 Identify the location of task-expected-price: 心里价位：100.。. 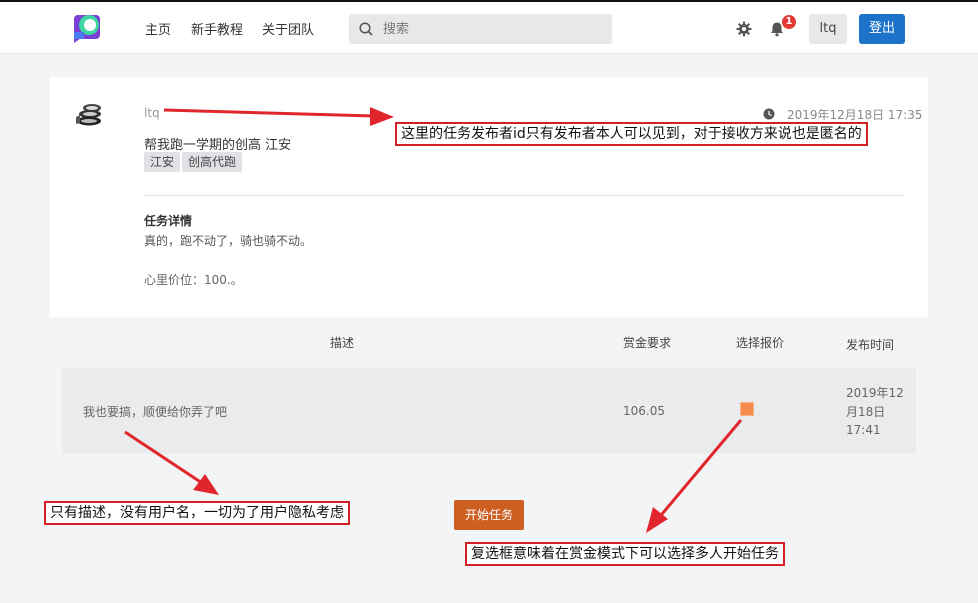
(193, 280).